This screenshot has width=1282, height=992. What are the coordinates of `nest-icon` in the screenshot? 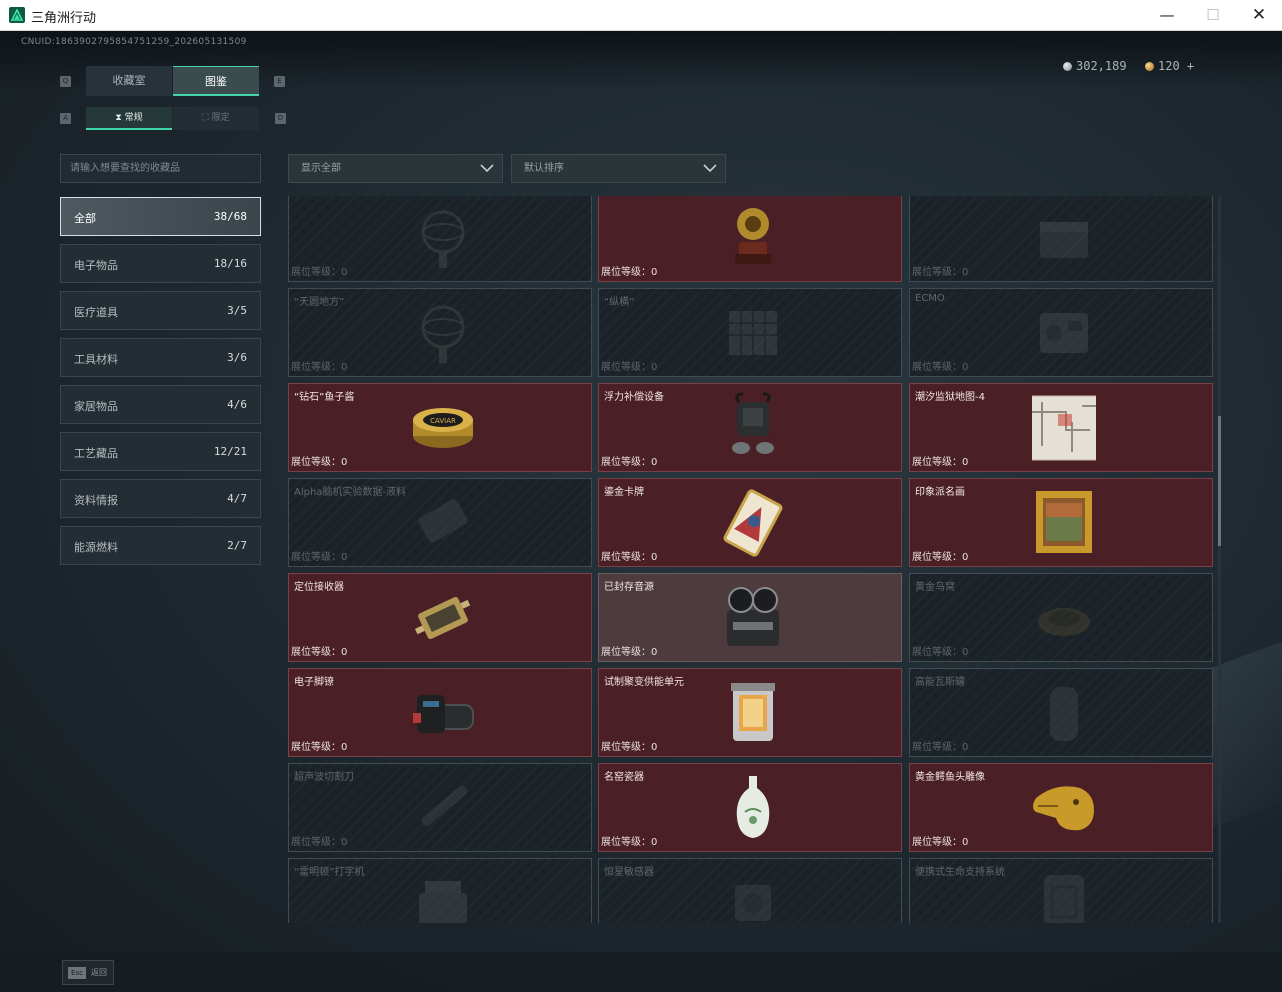 It's located at (1064, 622).